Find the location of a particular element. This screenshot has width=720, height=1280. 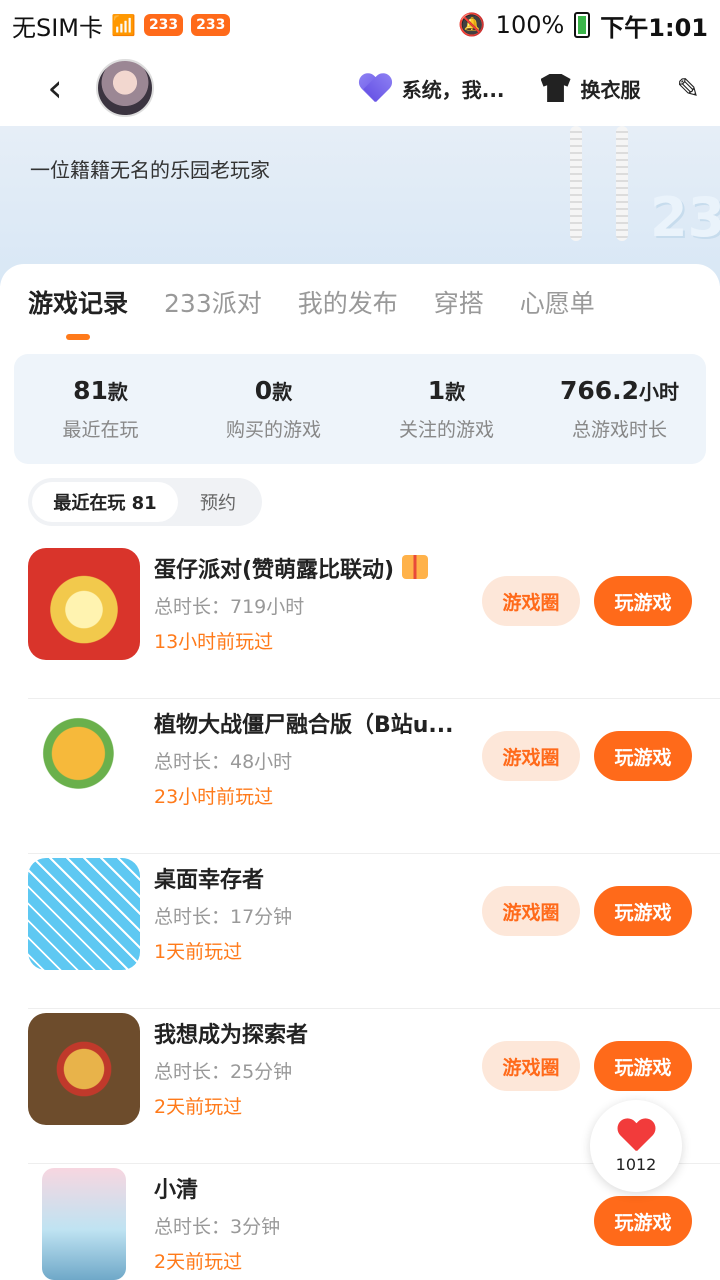

game-duration: 总时长：48小时 is located at coordinates (223, 762).